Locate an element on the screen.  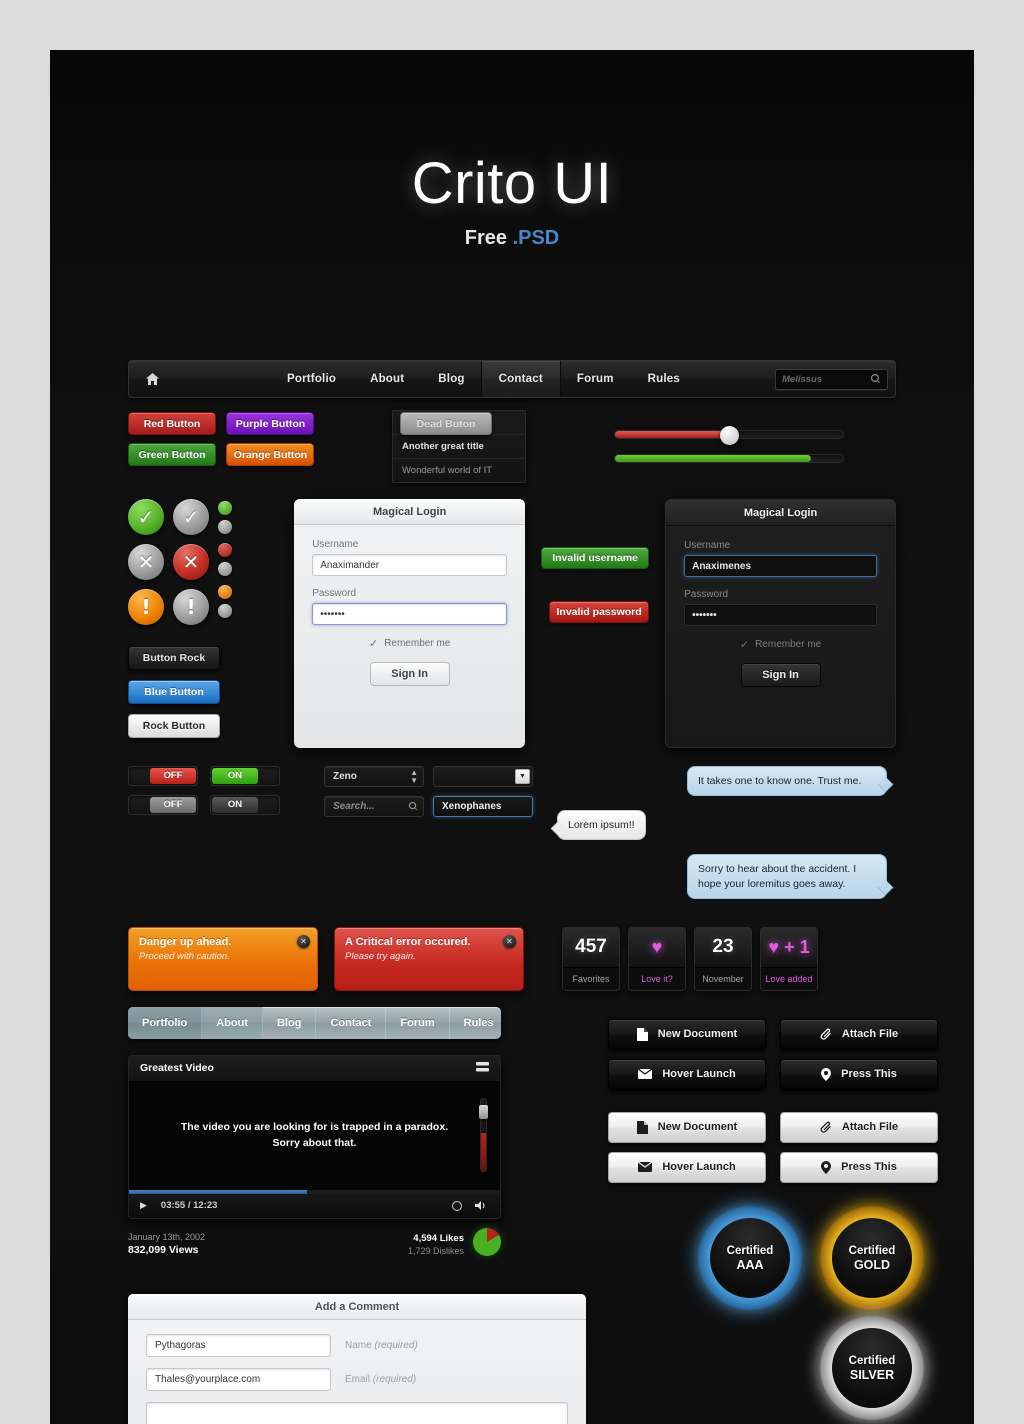
close-icon-error: ✕ is located at coordinates (509, 941).